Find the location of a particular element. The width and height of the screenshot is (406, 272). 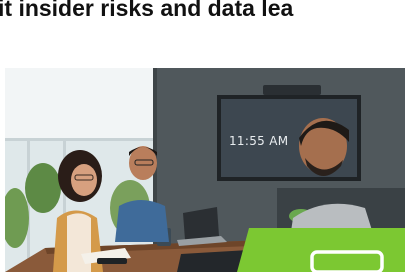

phone is located at coordinates (112, 261).